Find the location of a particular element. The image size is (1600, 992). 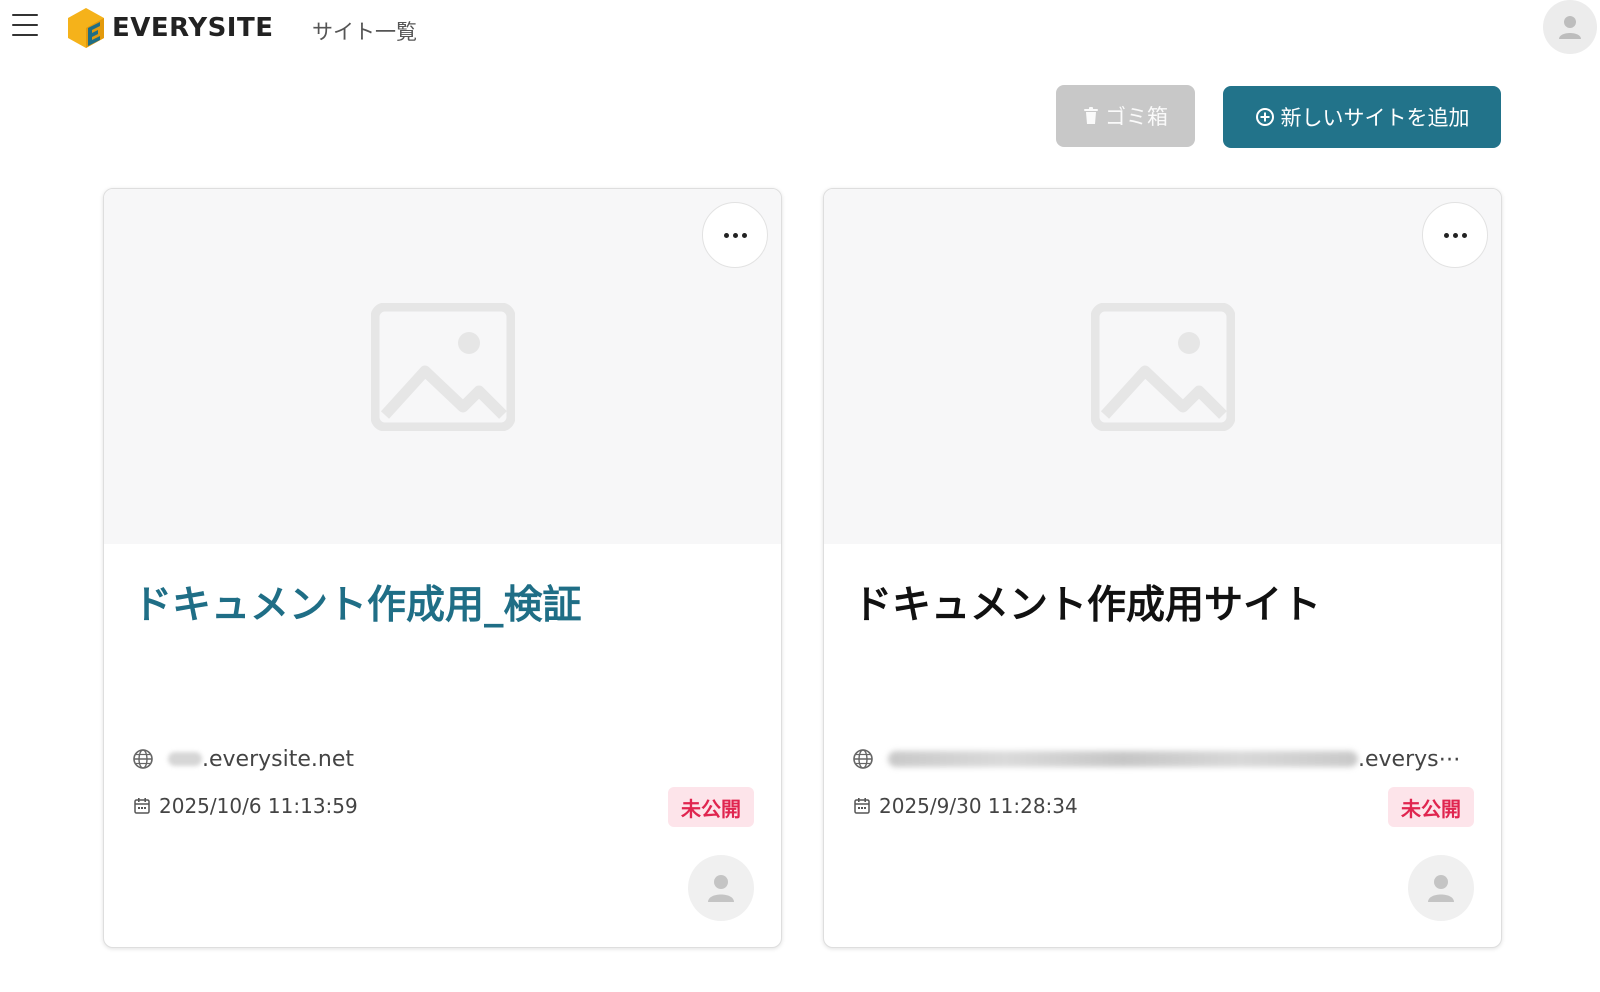

add-site-button-label: 新しいサイトを追加 is located at coordinates (1375, 118).